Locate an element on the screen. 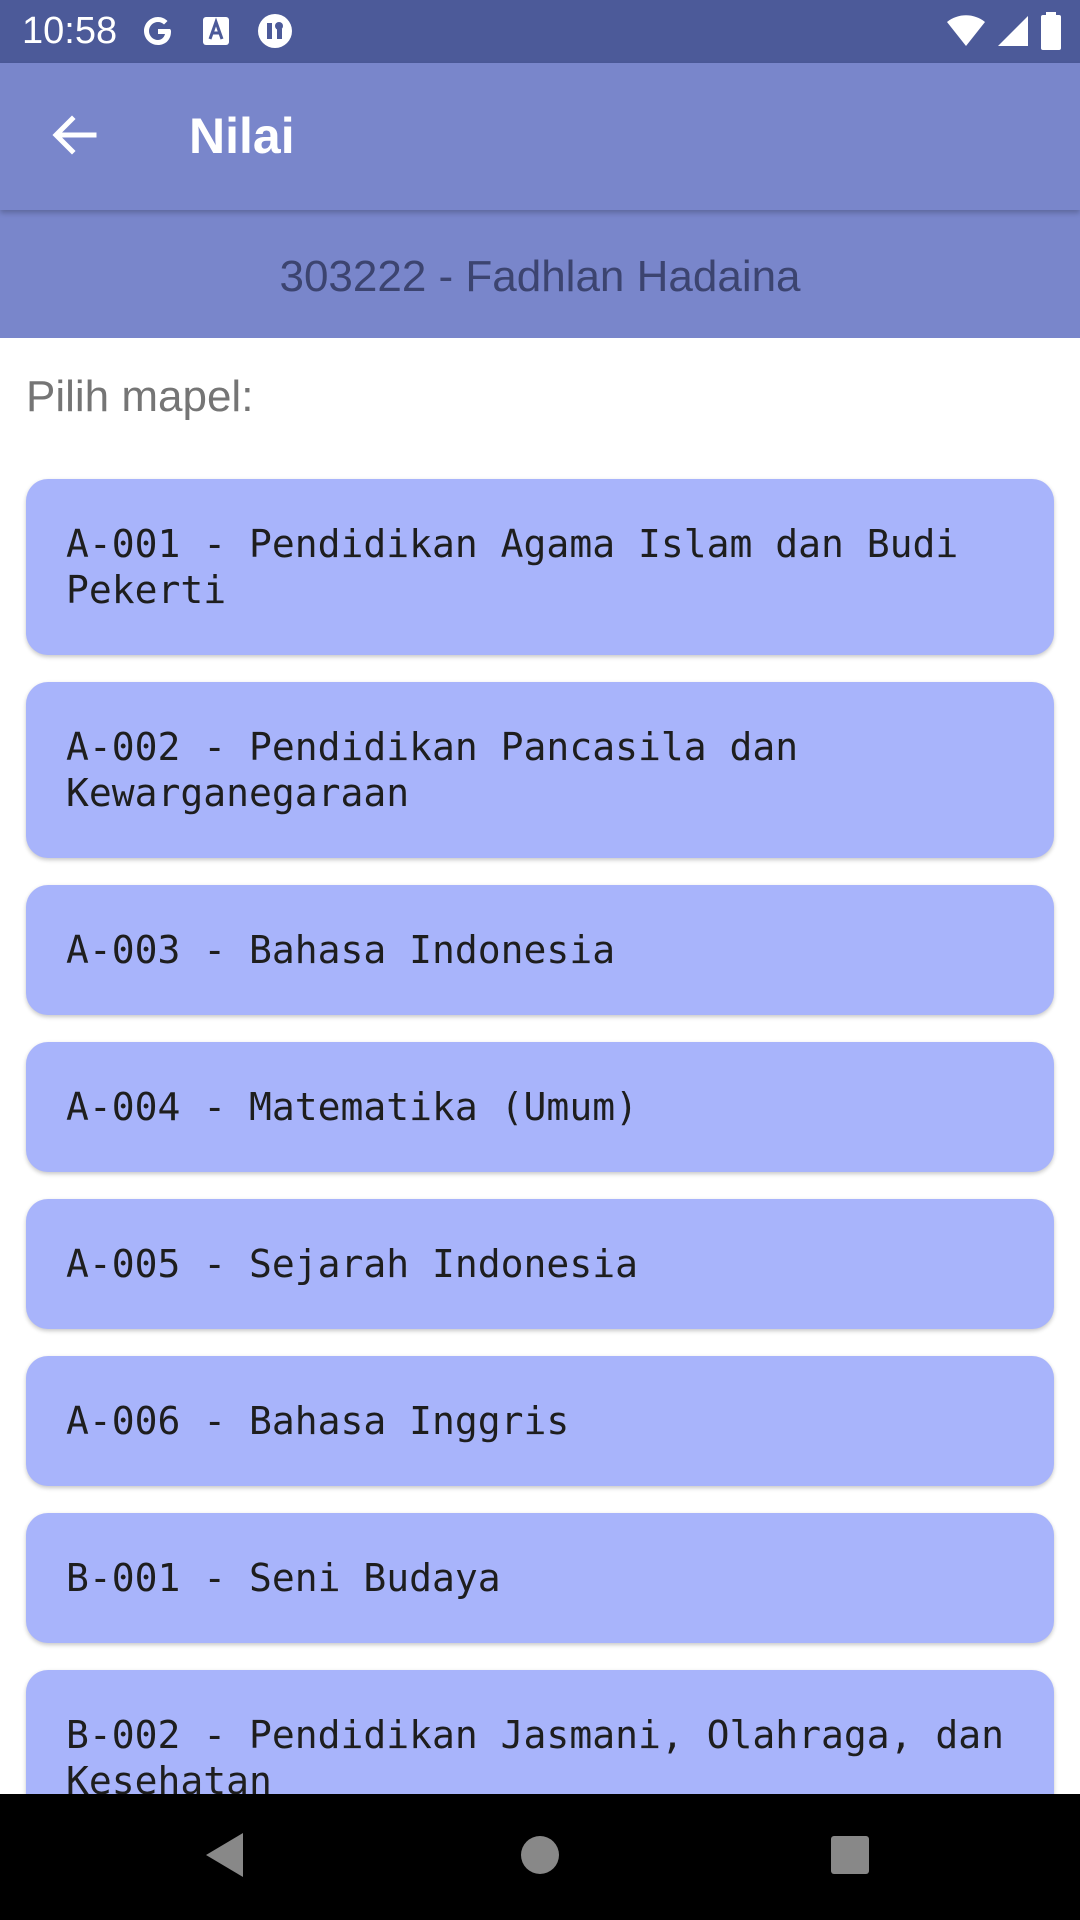  back-button is located at coordinates (74, 137).